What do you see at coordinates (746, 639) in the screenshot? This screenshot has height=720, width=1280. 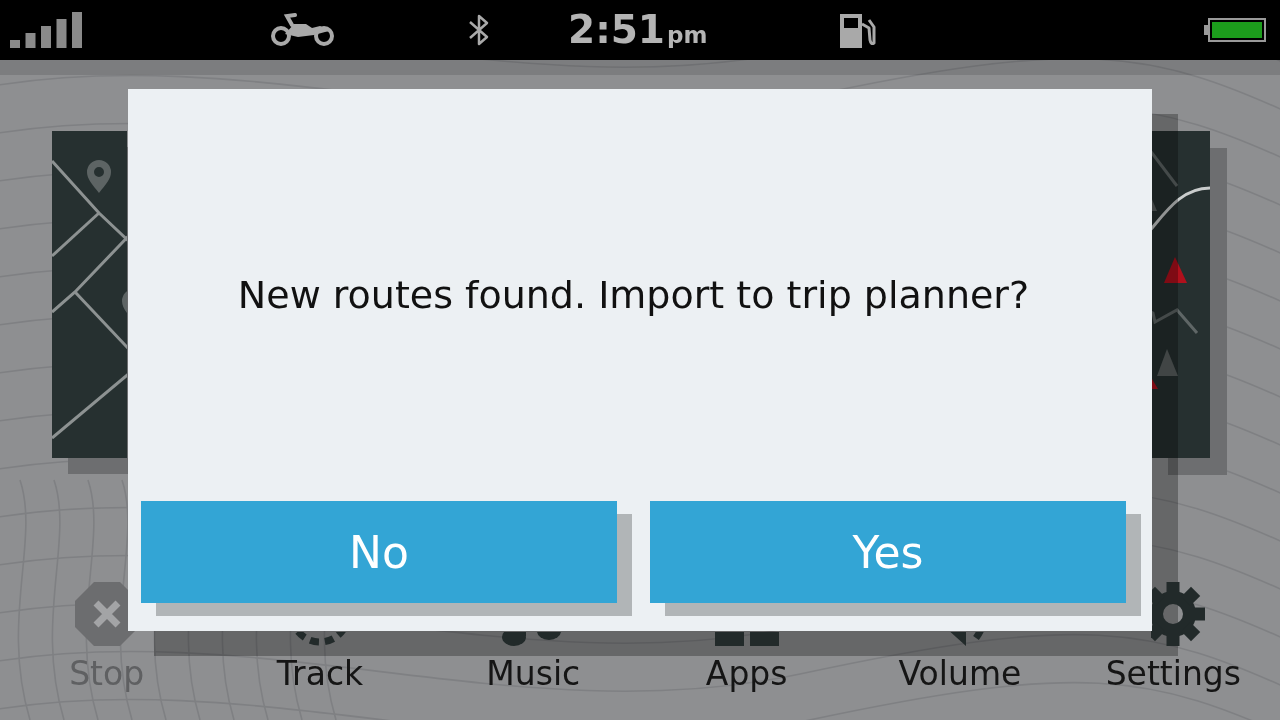 I see `app-grid-icon` at bounding box center [746, 639].